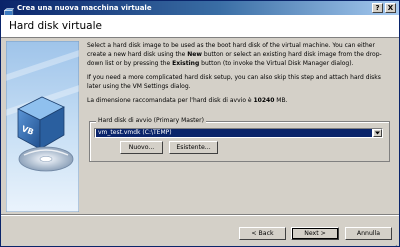 The height and width of the screenshot is (247, 400). Describe the element at coordinates (377, 8) in the screenshot. I see `help-button: ?` at that location.